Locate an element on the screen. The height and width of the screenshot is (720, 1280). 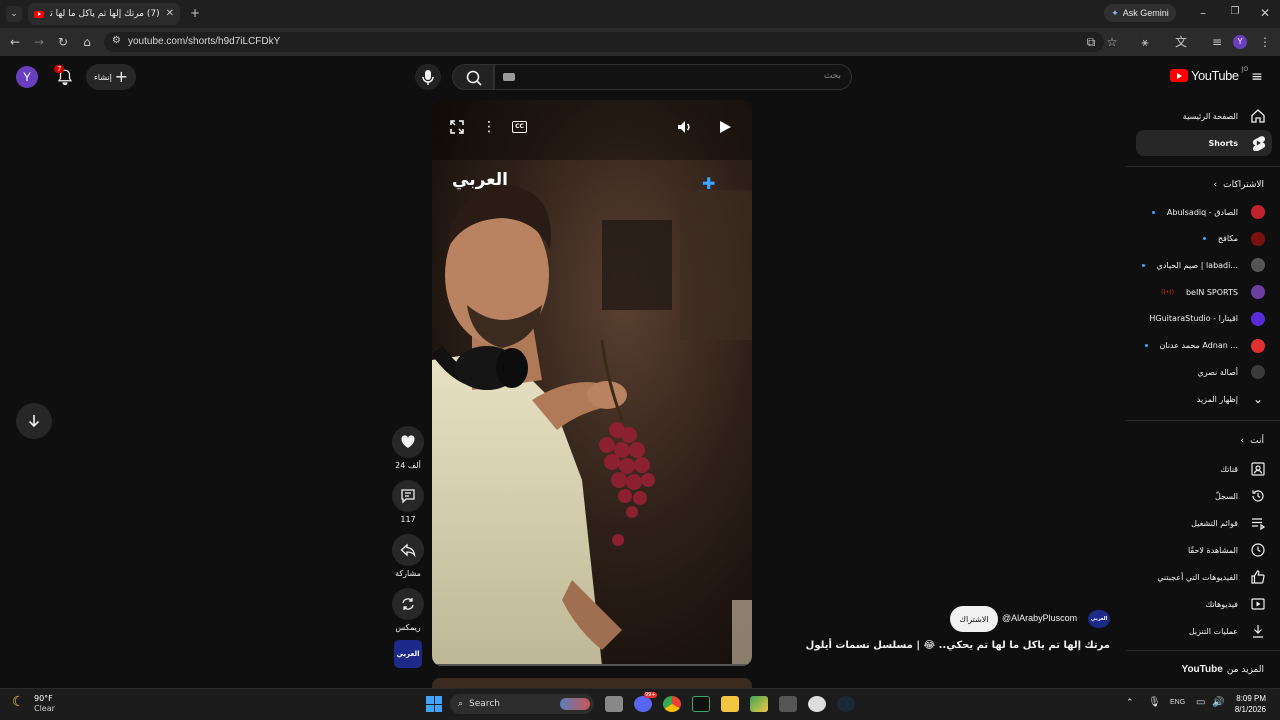
browser-tab: (7) مرتك إلها تم ياكل ما لها تم بحث ✕ is located at coordinates (104, 14).